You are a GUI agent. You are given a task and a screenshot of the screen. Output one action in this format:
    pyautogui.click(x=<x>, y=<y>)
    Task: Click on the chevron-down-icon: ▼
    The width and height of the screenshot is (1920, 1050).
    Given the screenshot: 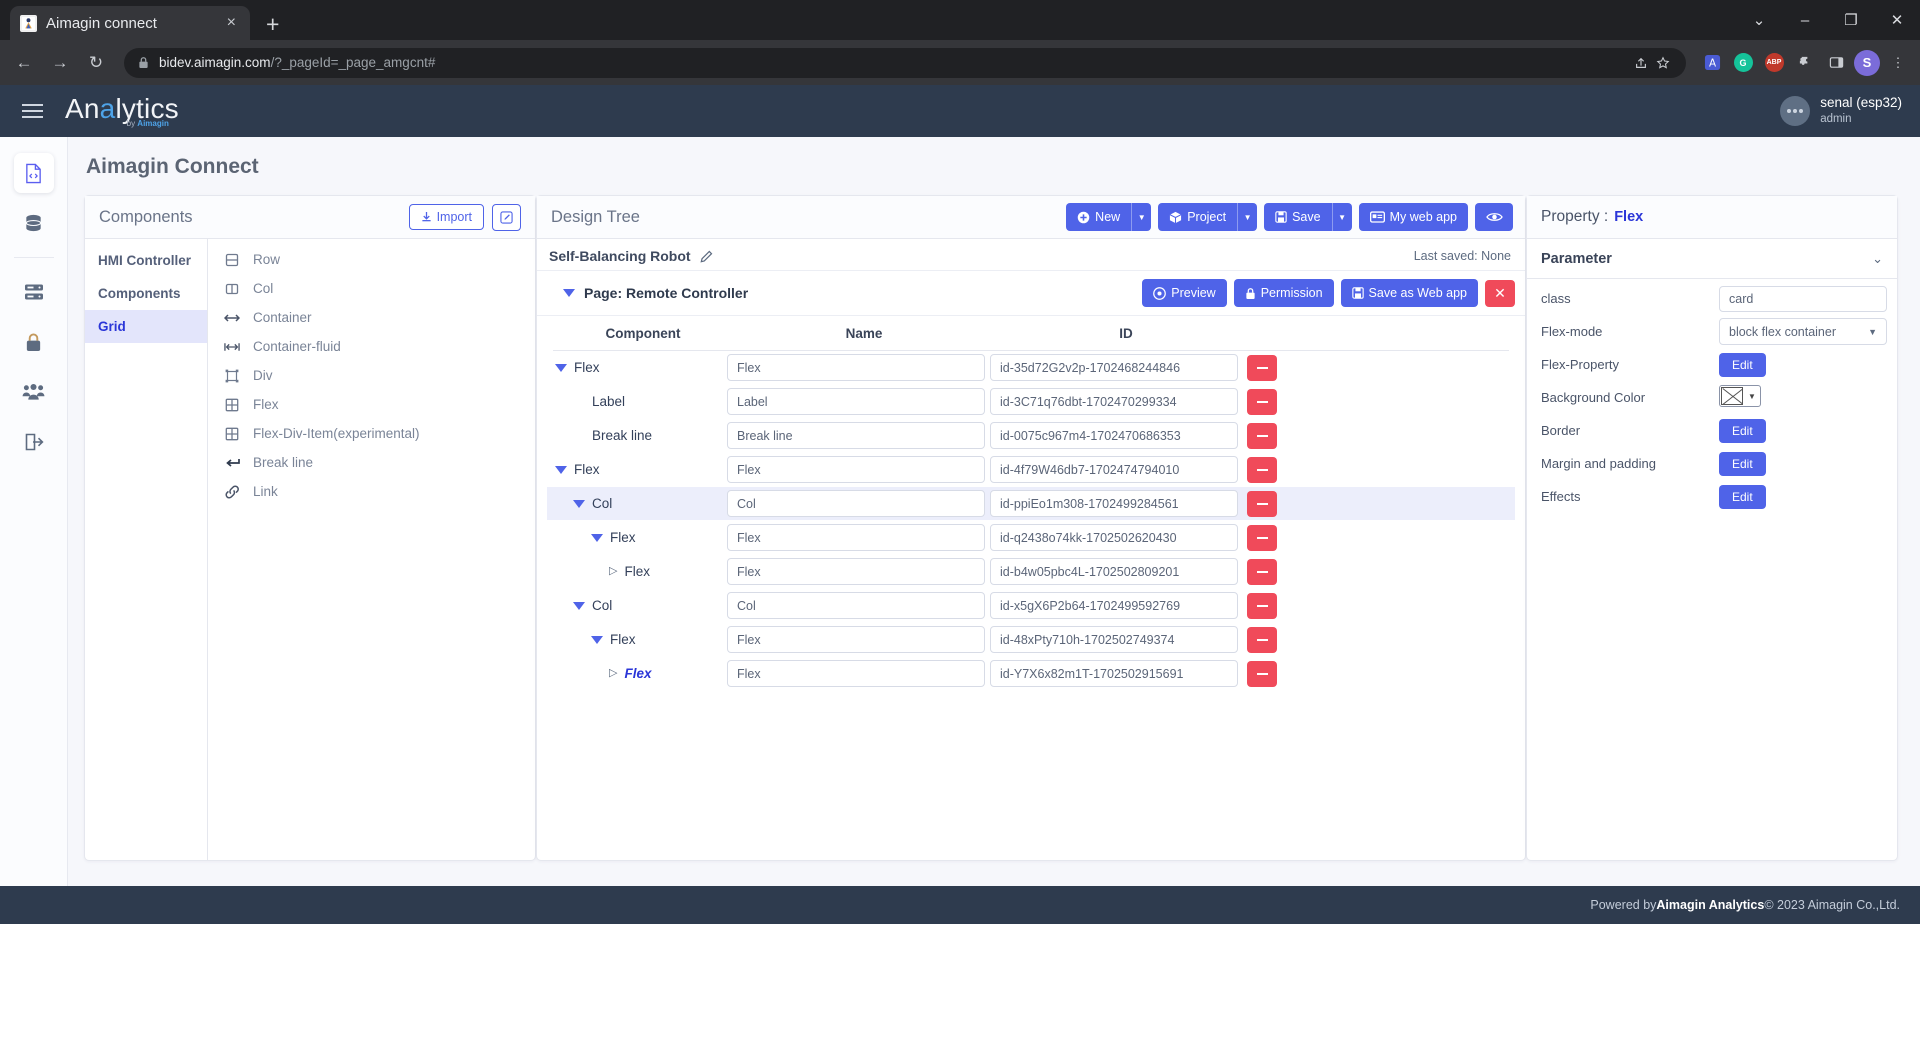 What is the action you would take?
    pyautogui.click(x=1752, y=396)
    